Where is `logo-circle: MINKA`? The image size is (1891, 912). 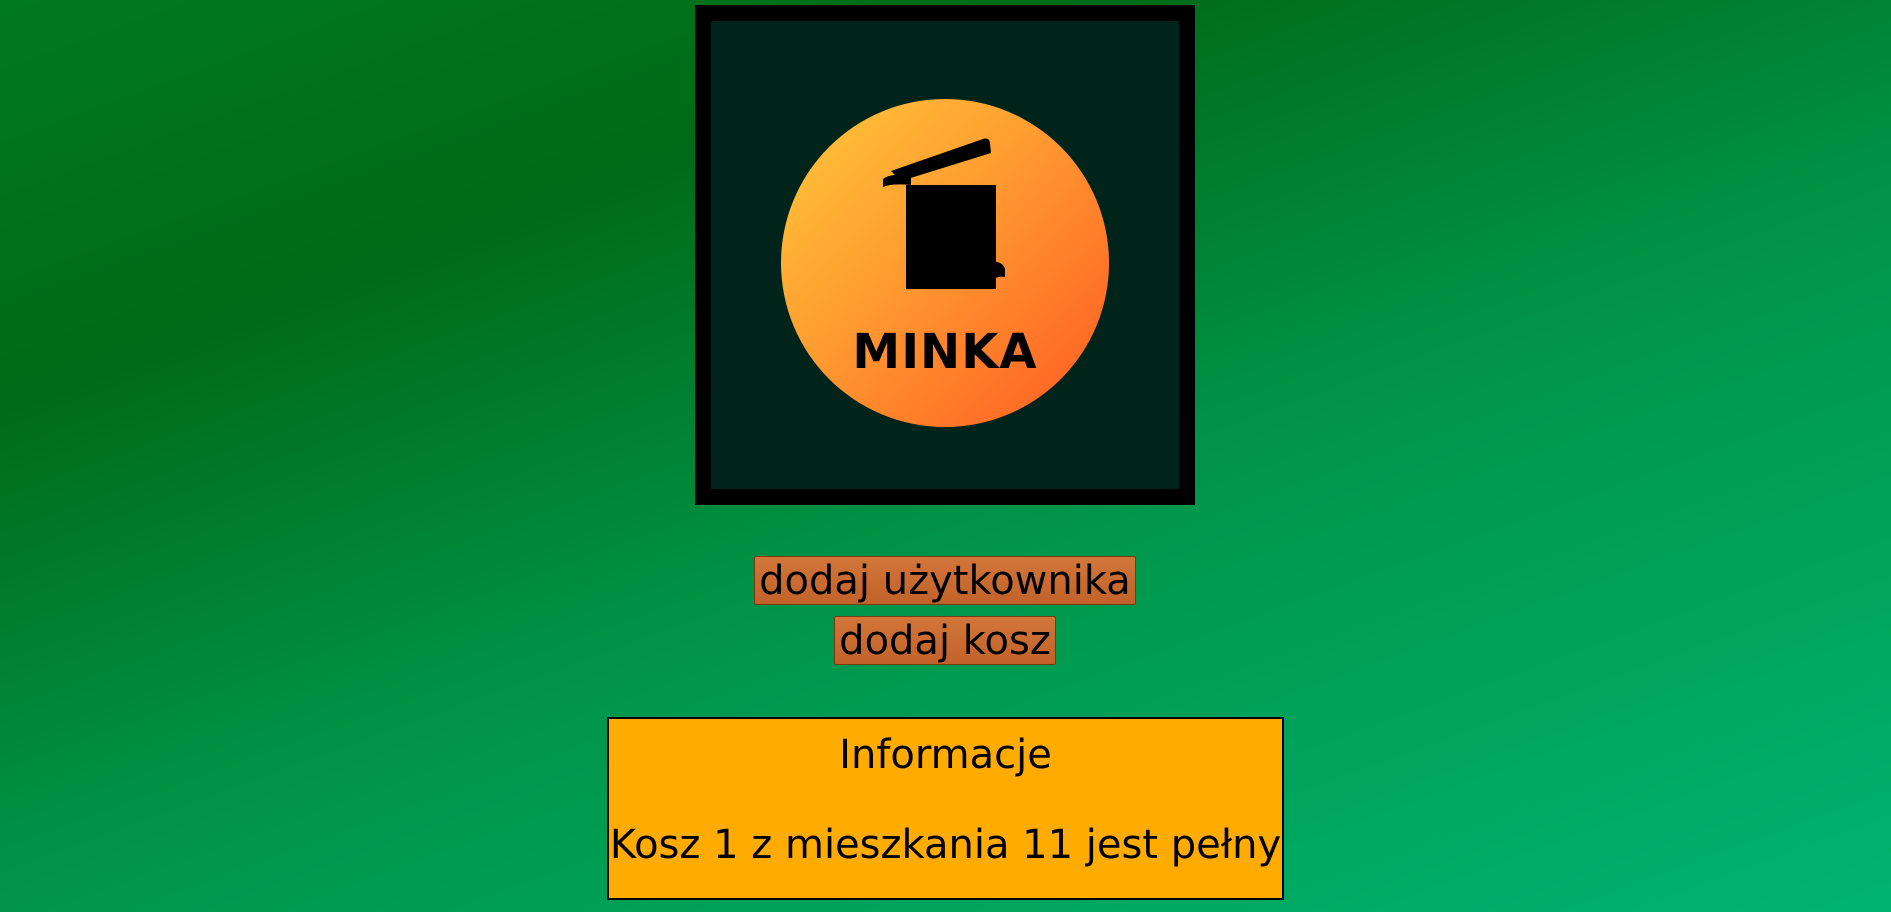 logo-circle: MINKA is located at coordinates (945, 263).